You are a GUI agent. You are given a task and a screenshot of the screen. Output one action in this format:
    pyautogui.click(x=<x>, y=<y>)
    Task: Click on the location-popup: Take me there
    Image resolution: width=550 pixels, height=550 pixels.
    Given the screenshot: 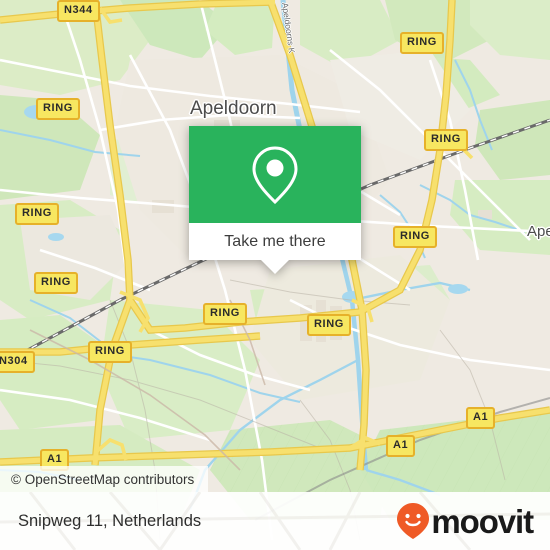 What is the action you would take?
    pyautogui.click(x=275, y=200)
    